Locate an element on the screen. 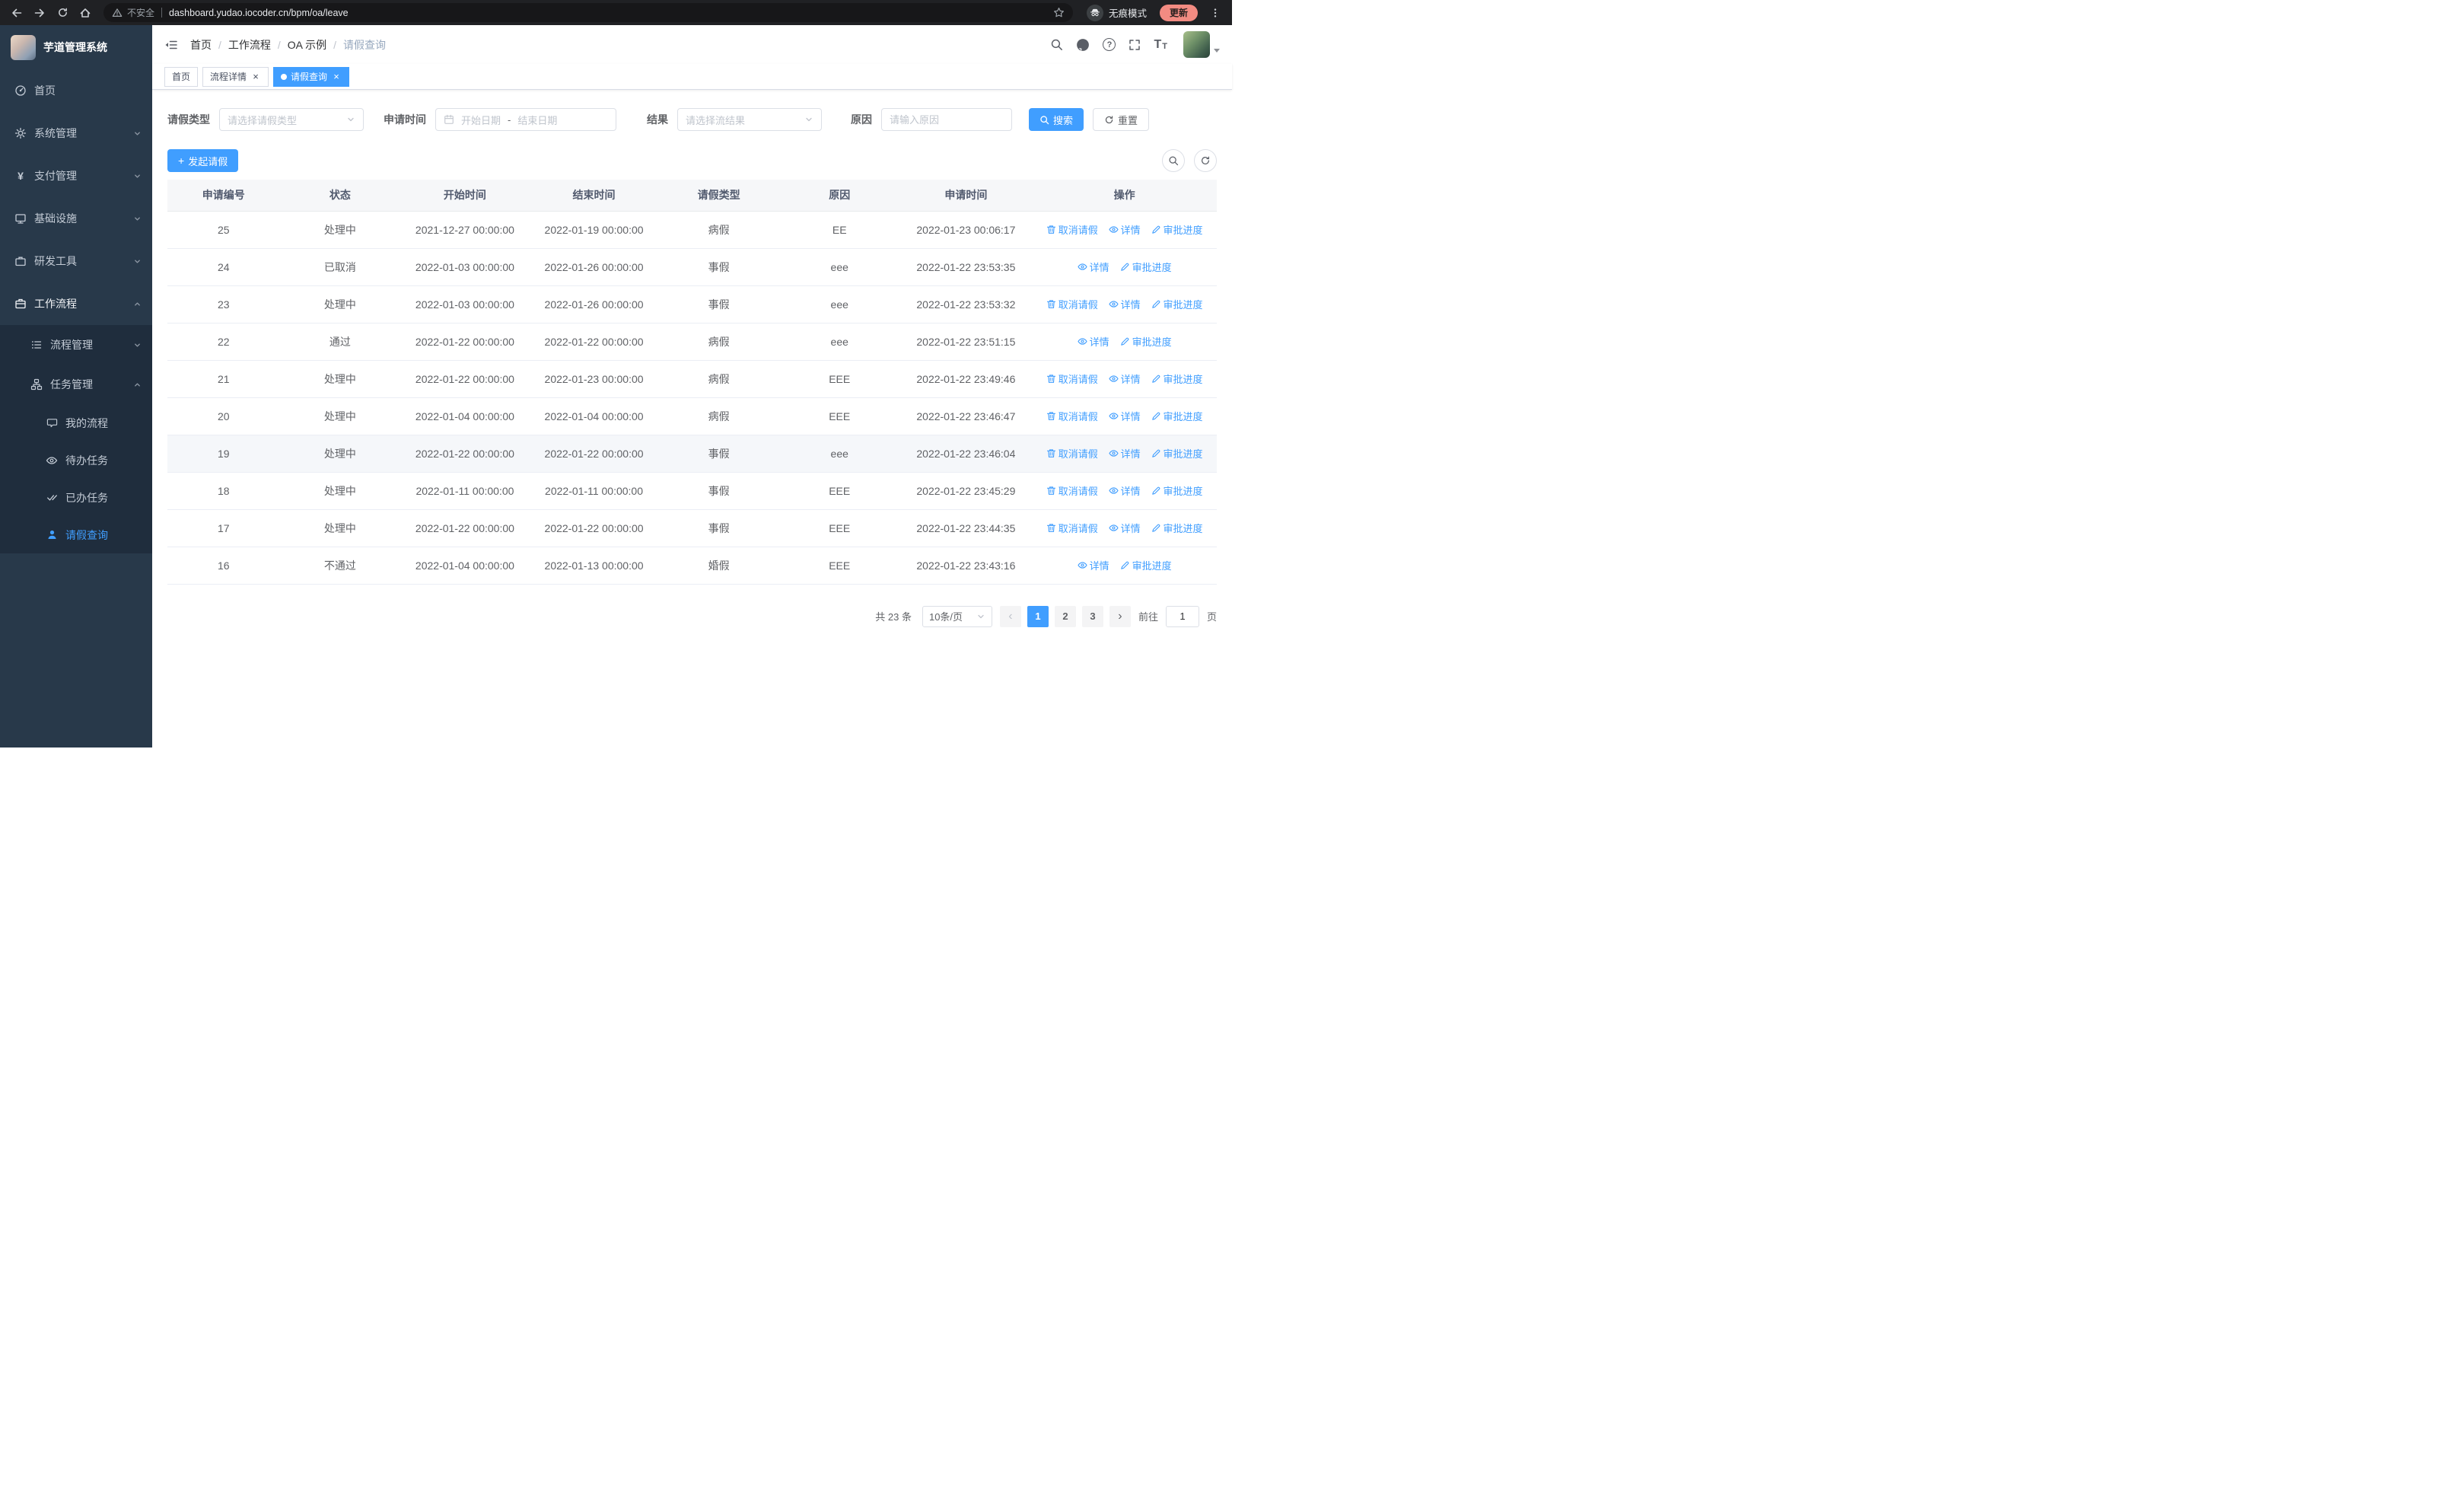 The width and height of the screenshot is (2464, 1495). question-mark-icon: ? is located at coordinates (1109, 45).